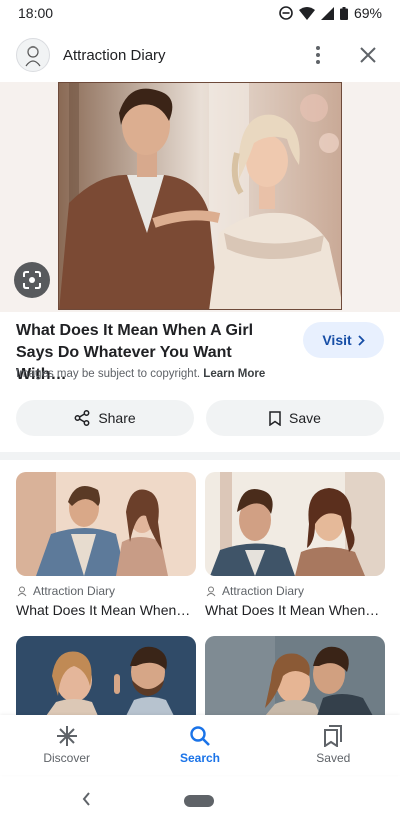 Image resolution: width=400 pixels, height=822 pixels. I want to click on close-button, so click(368, 55).